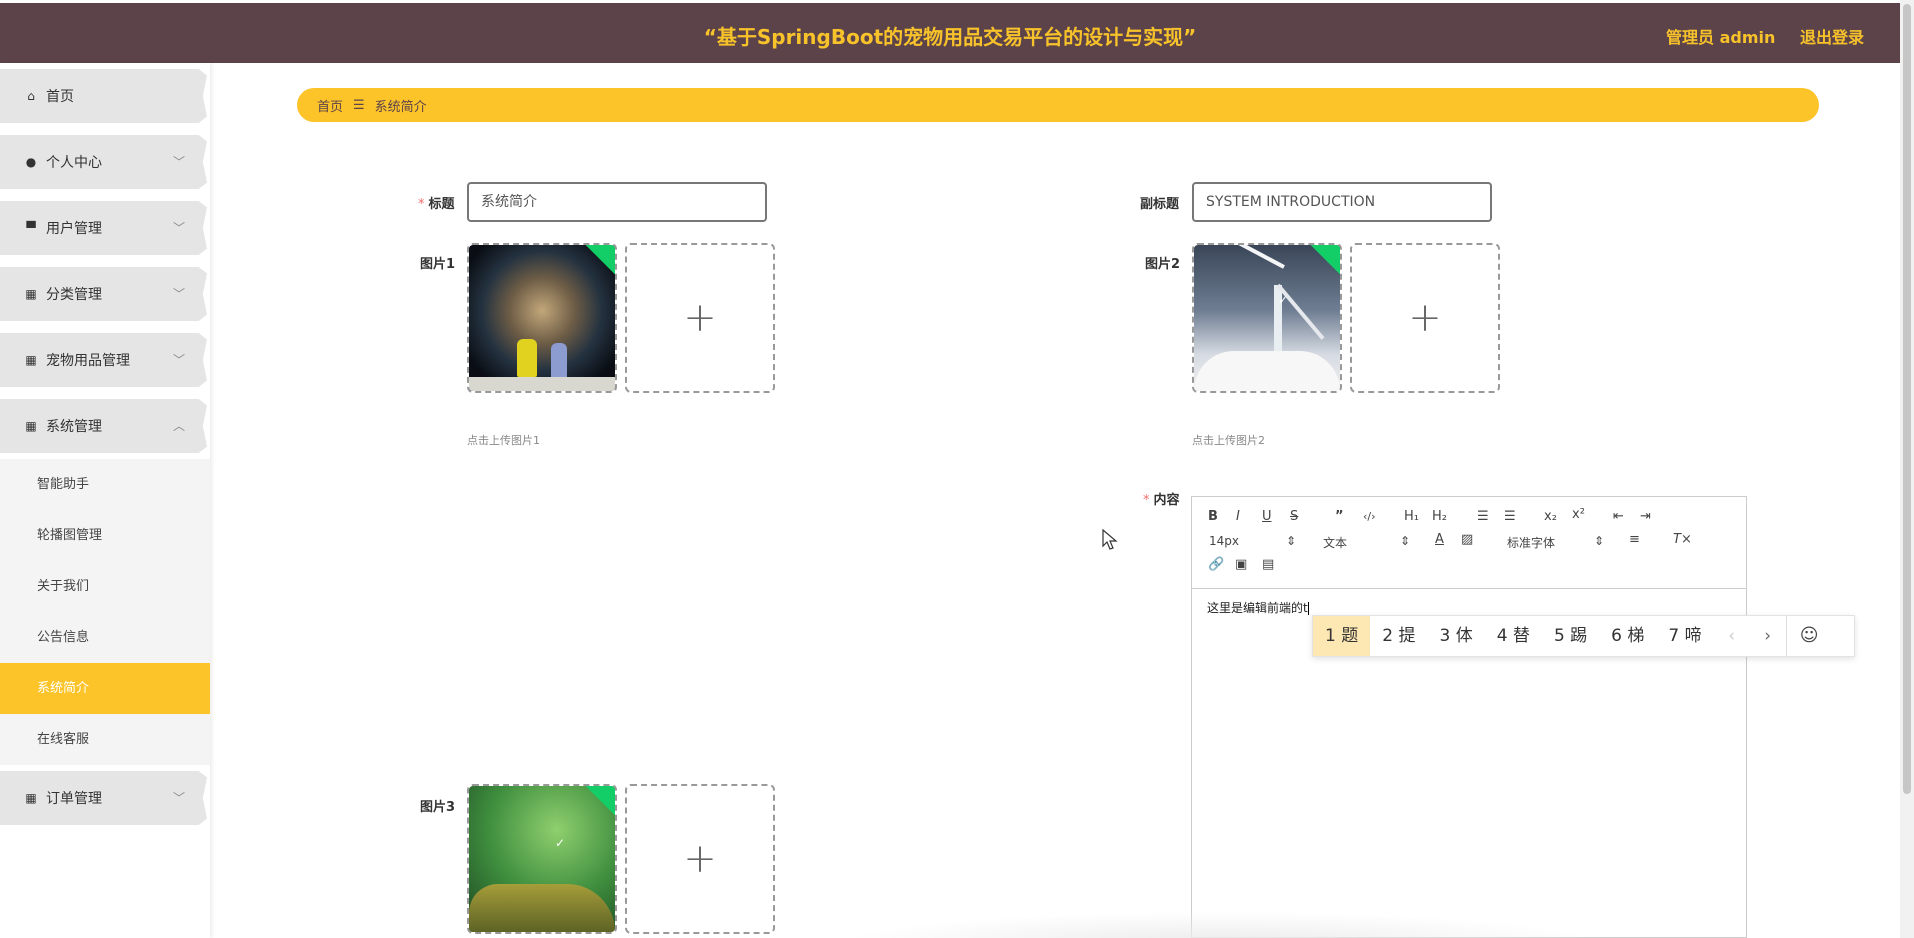 The height and width of the screenshot is (938, 1914). I want to click on font-color-icon: A, so click(1439, 539).